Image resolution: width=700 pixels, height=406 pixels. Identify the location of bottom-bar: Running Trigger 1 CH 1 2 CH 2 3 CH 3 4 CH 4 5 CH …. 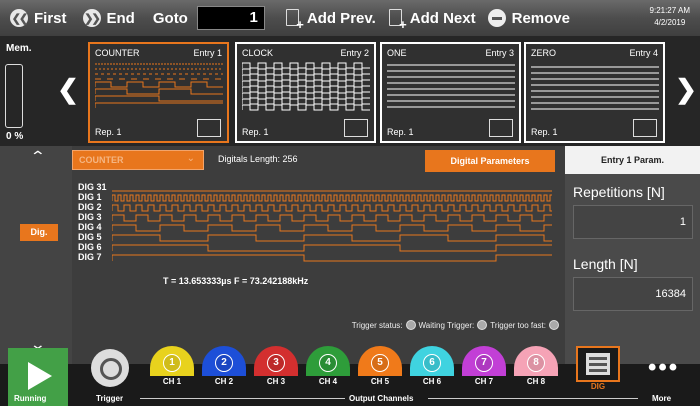
(350, 376).